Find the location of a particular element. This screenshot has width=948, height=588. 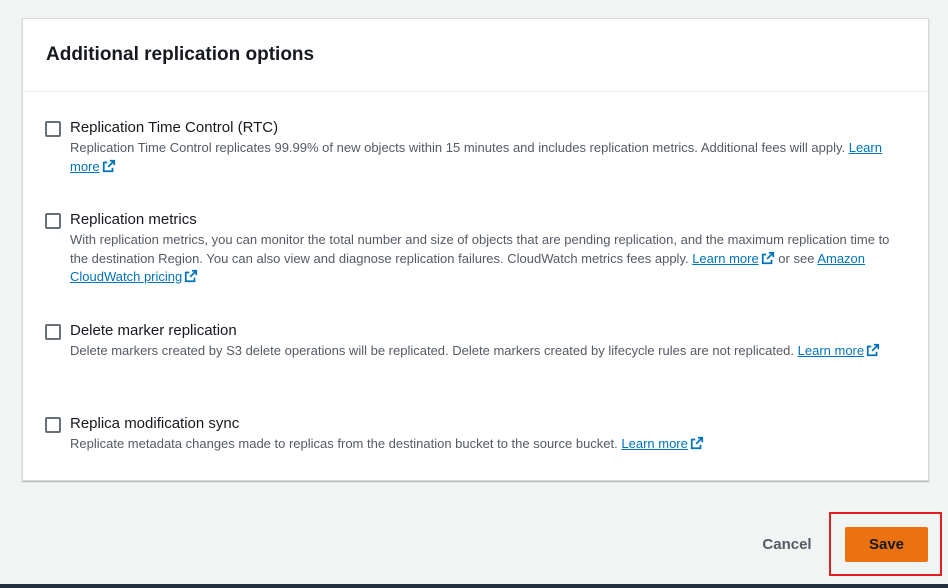

delete-marker-learn-more-label: Learn more is located at coordinates (831, 350).